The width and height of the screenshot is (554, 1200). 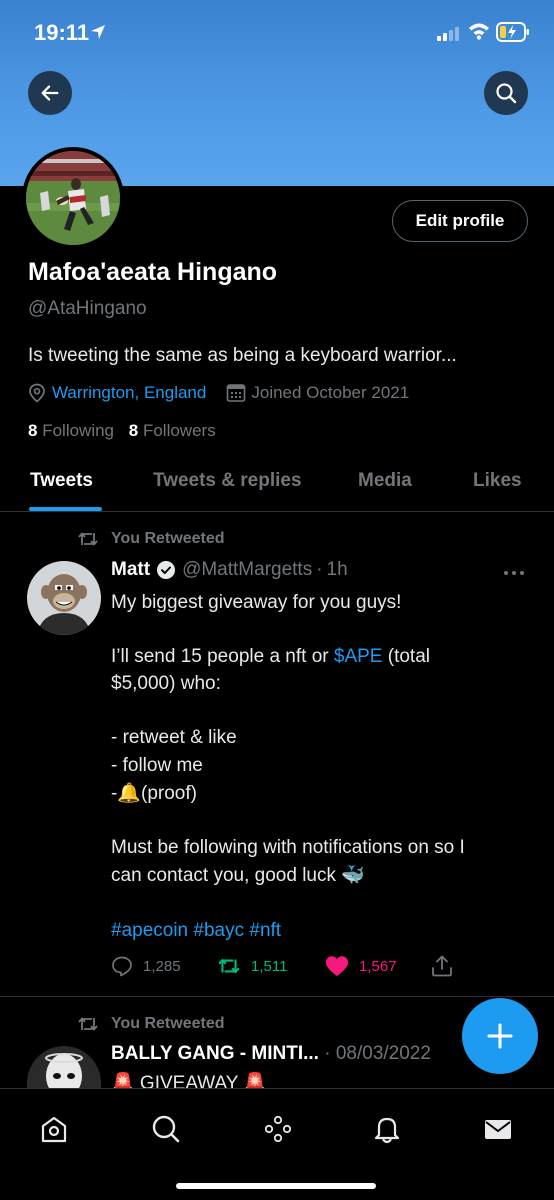 What do you see at coordinates (129, 393) in the screenshot?
I see `profile-location: Warrington, England` at bounding box center [129, 393].